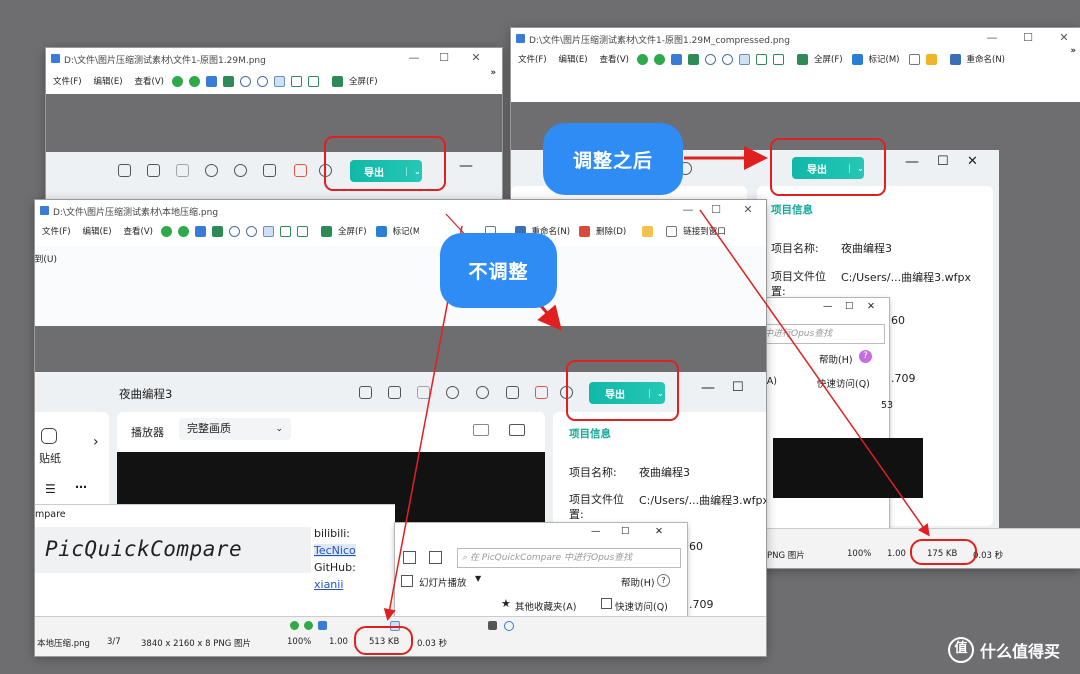 The image size is (1080, 674). Describe the element at coordinates (857, 59) in the screenshot. I see `mark-icon` at that location.